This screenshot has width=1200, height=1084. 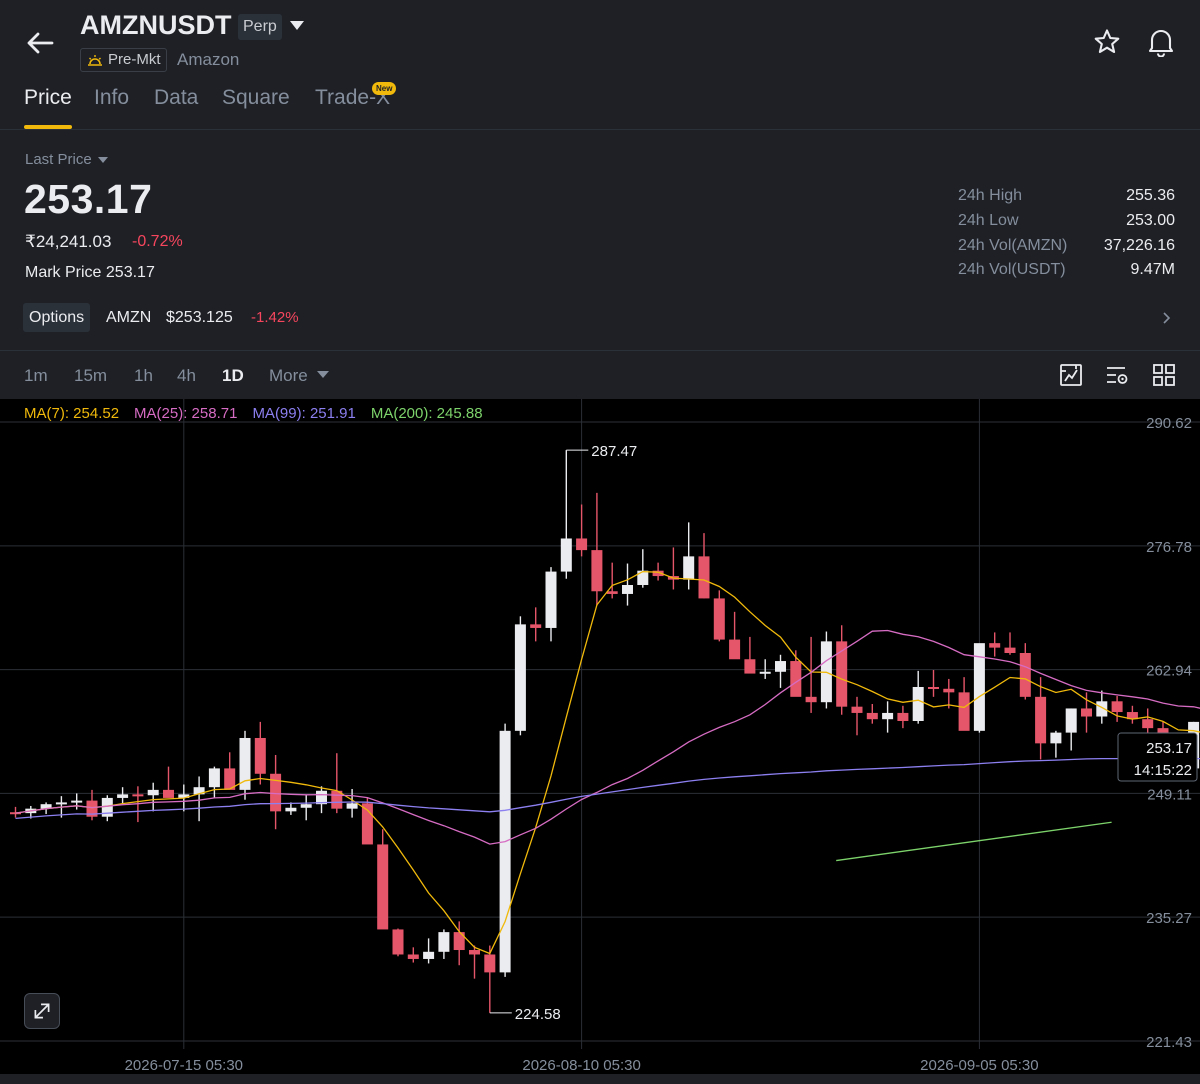 I want to click on stat-label-24h-low: 24h Low, so click(x=988, y=220).